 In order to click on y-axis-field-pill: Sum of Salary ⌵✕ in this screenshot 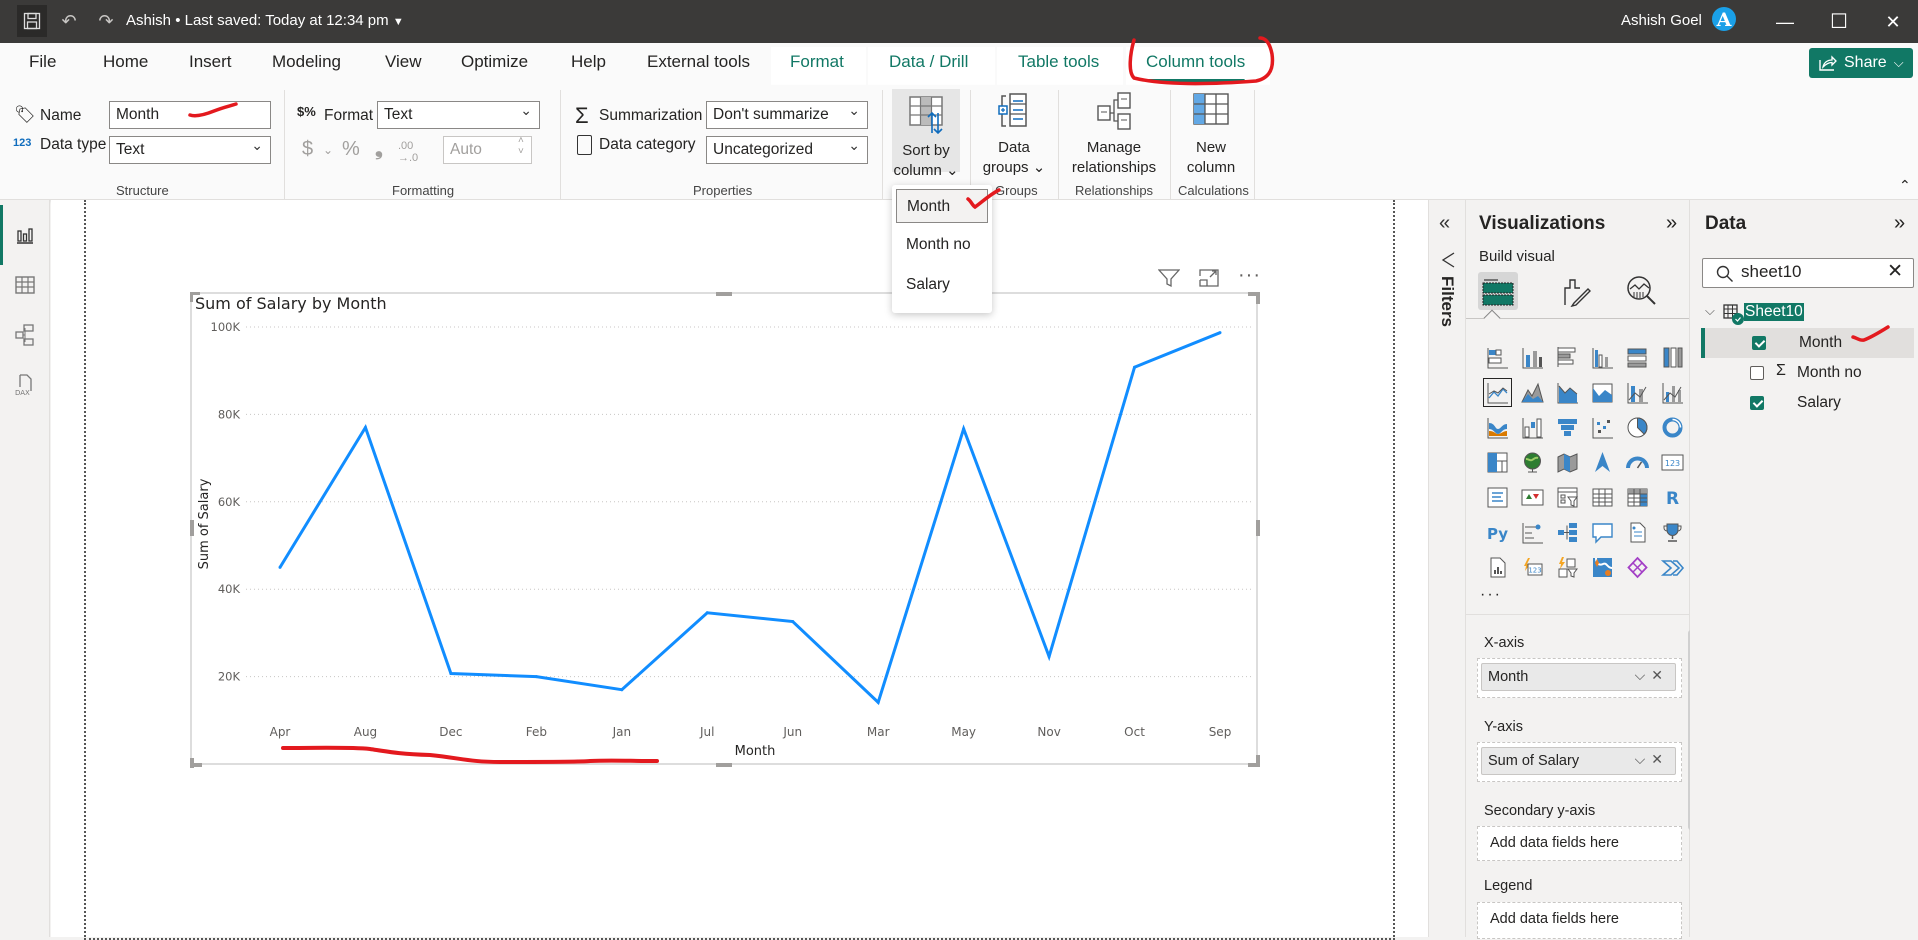, I will do `click(1578, 761)`.